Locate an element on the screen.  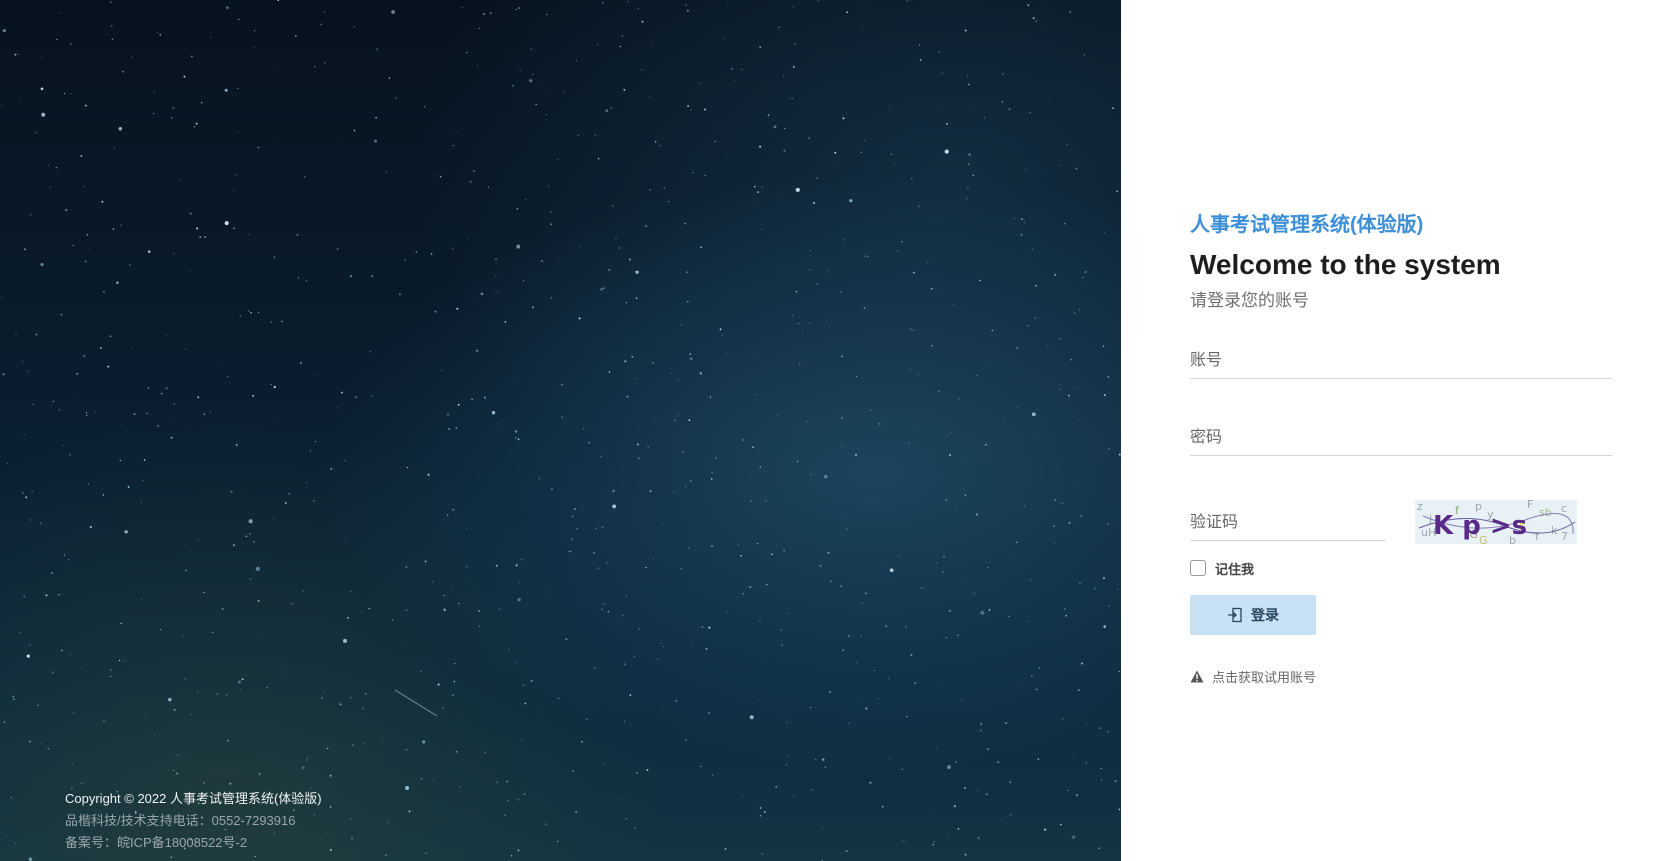
captcha-row: zjuH fpy rGG Fsbc k7f b$ K p >s is located at coordinates (1401, 522).